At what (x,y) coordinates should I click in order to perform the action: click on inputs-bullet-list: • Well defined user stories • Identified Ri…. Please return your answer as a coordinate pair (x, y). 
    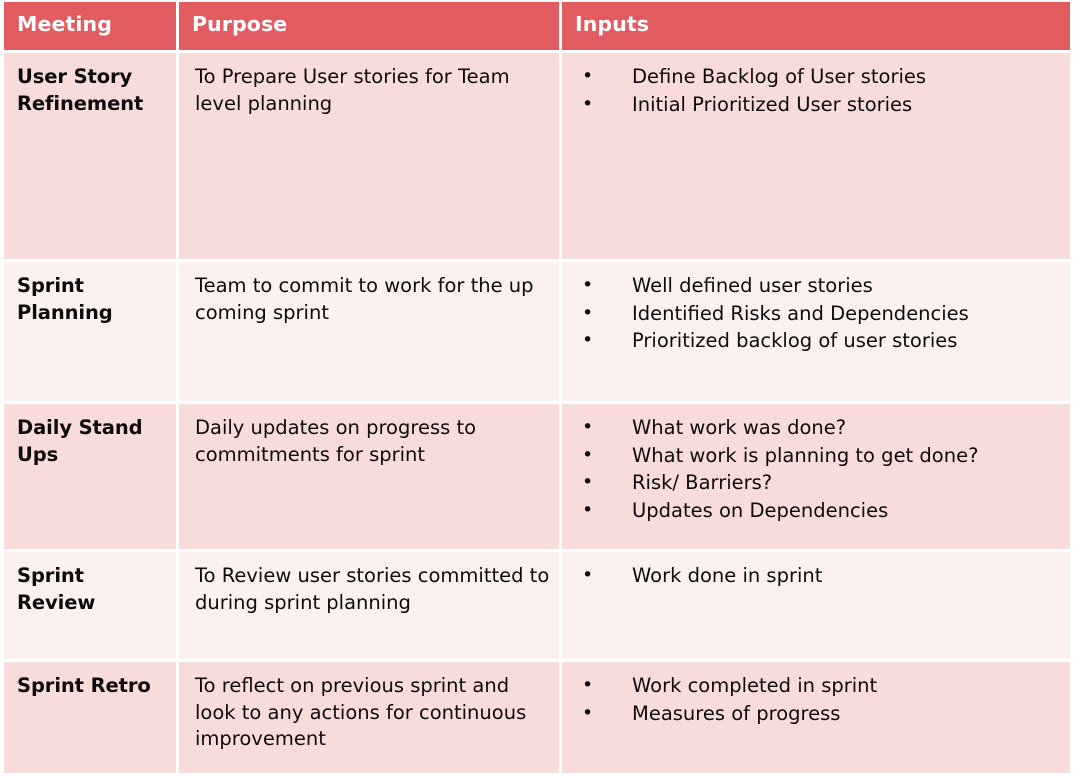
    Looking at the image, I should click on (817, 314).